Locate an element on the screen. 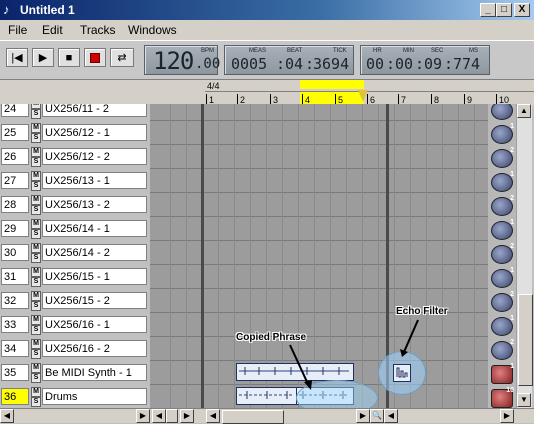 The height and width of the screenshot is (424, 534). grid-scroll-thumb is located at coordinates (253, 417).